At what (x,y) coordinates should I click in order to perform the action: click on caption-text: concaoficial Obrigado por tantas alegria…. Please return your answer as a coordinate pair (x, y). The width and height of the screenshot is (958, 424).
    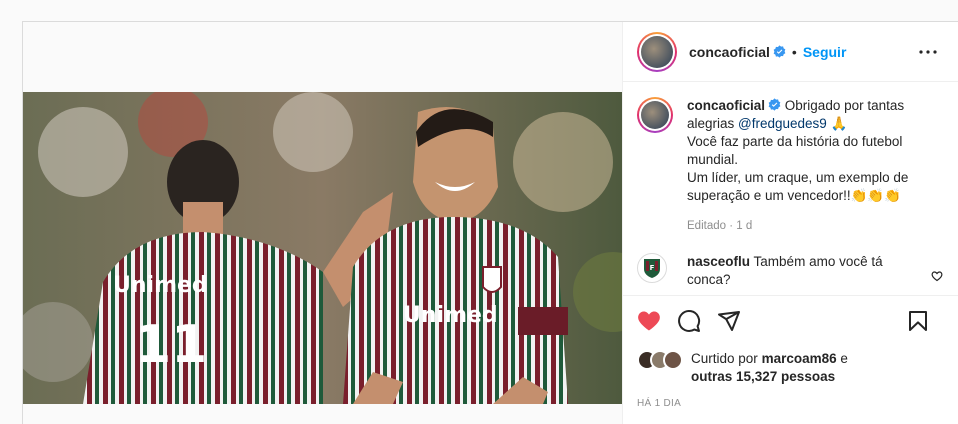
    Looking at the image, I should click on (809, 166).